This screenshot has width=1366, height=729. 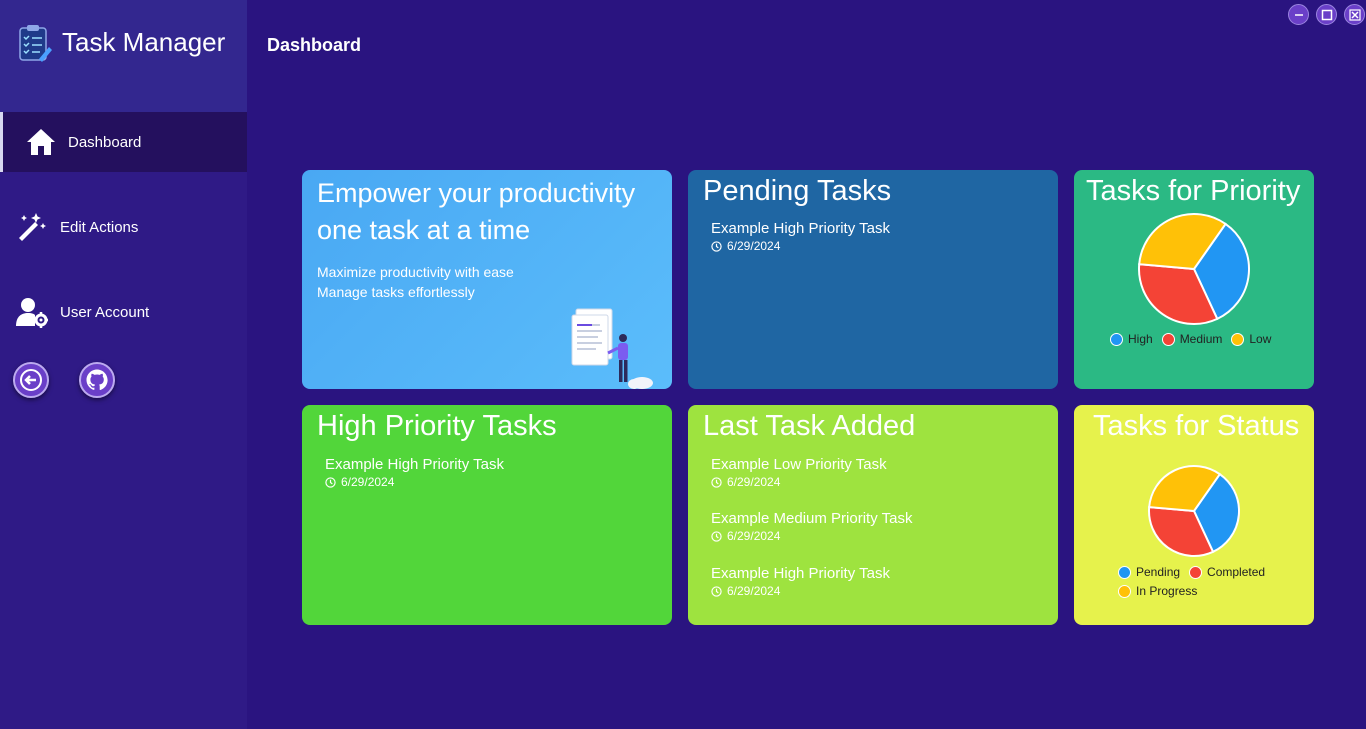 What do you see at coordinates (105, 312) in the screenshot?
I see `sidebar-item-label: User Account` at bounding box center [105, 312].